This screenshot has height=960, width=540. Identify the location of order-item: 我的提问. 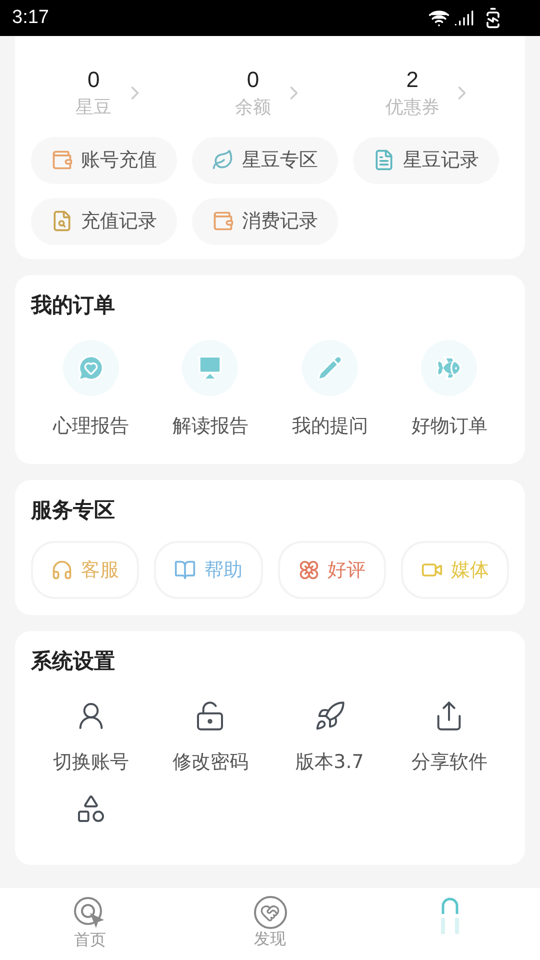
(330, 390).